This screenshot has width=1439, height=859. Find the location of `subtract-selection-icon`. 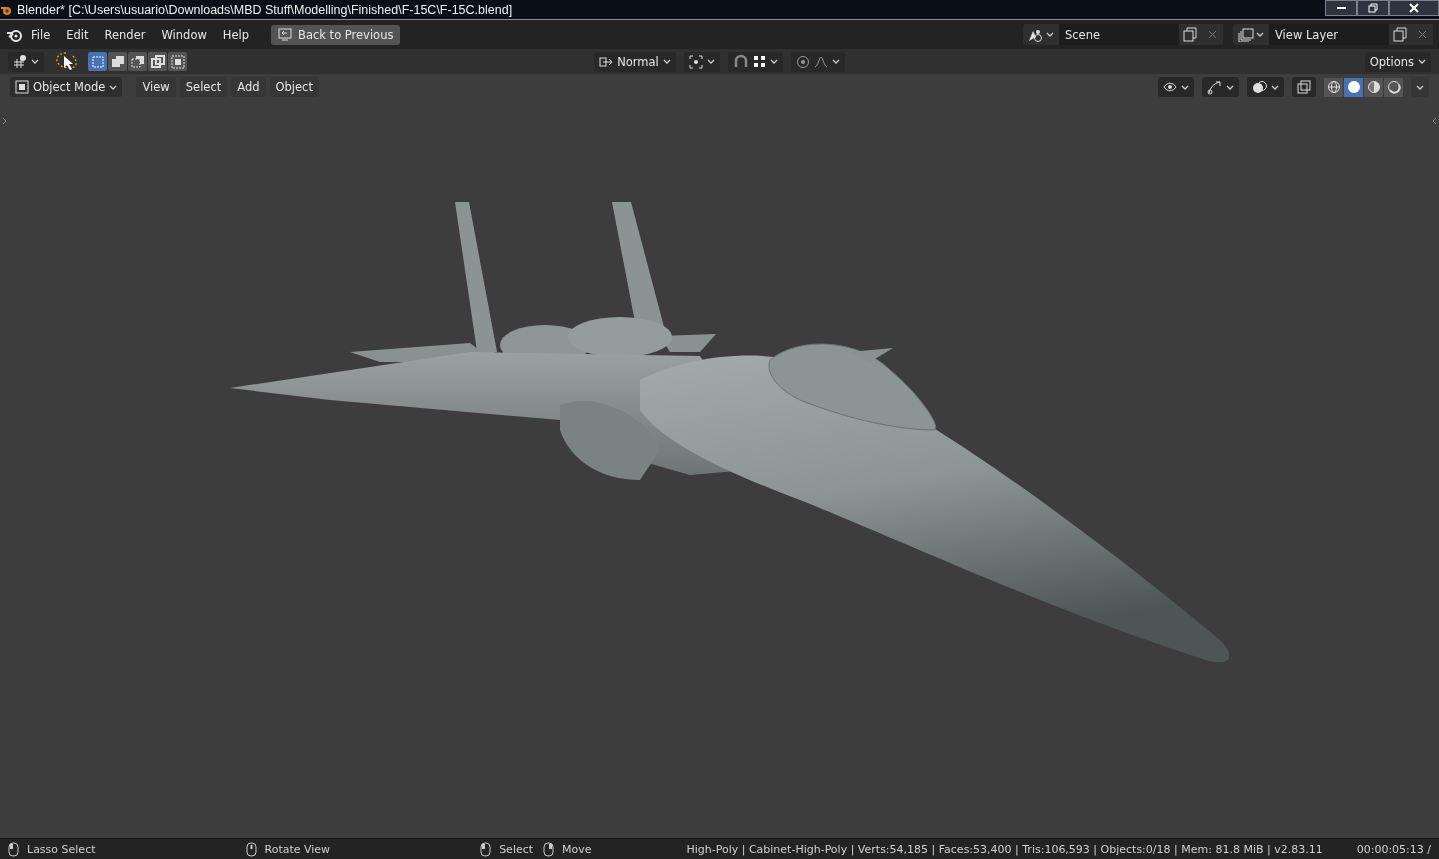

subtract-selection-icon is located at coordinates (137, 61).